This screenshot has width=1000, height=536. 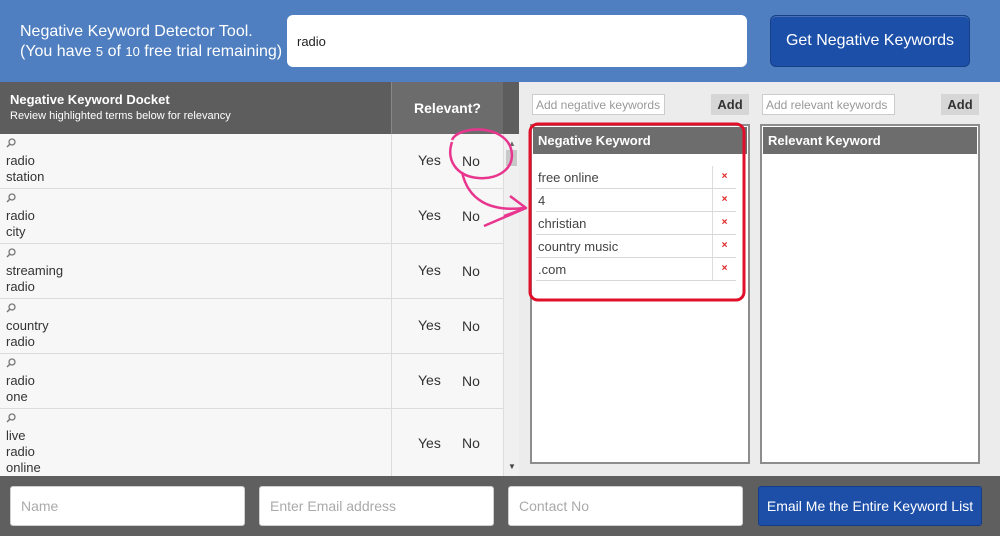 What do you see at coordinates (636, 177) in the screenshot?
I see `negative-keyword-item: free online ×` at bounding box center [636, 177].